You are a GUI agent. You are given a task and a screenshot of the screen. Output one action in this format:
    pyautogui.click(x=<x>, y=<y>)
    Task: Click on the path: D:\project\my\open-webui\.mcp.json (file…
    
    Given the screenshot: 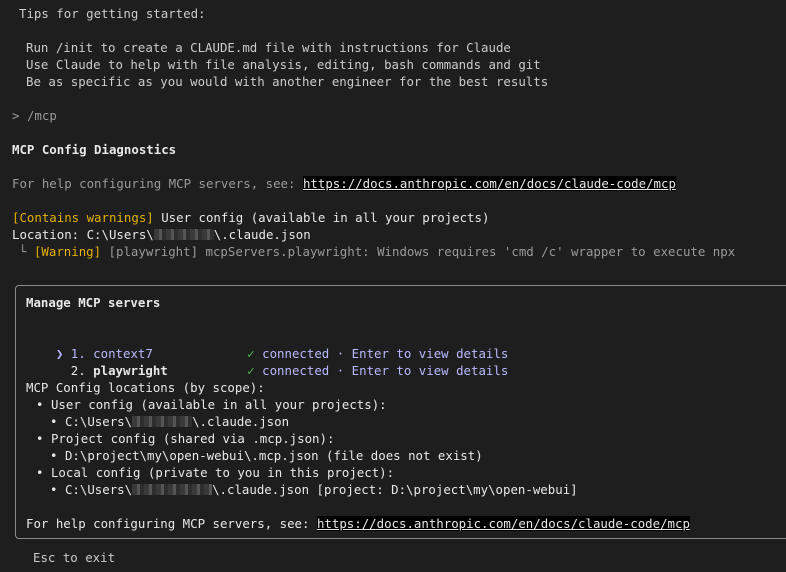 What is the action you would take?
    pyautogui.click(x=273, y=455)
    